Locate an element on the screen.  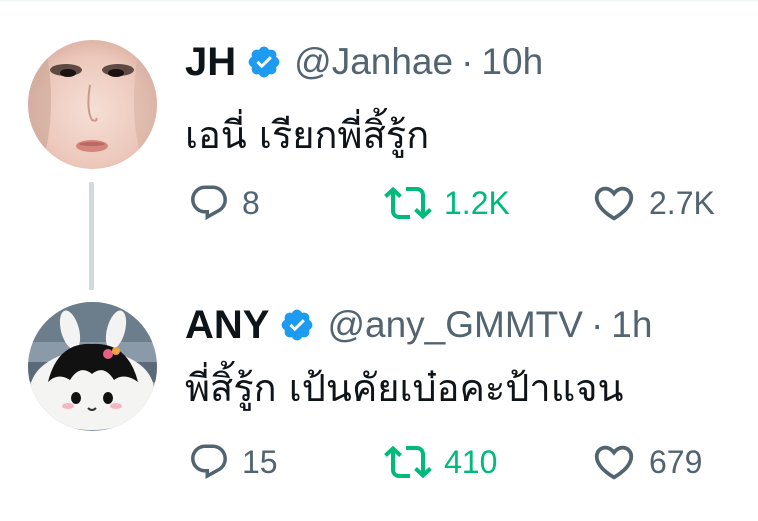
plush-bunny-avatar-icon is located at coordinates (92, 366).